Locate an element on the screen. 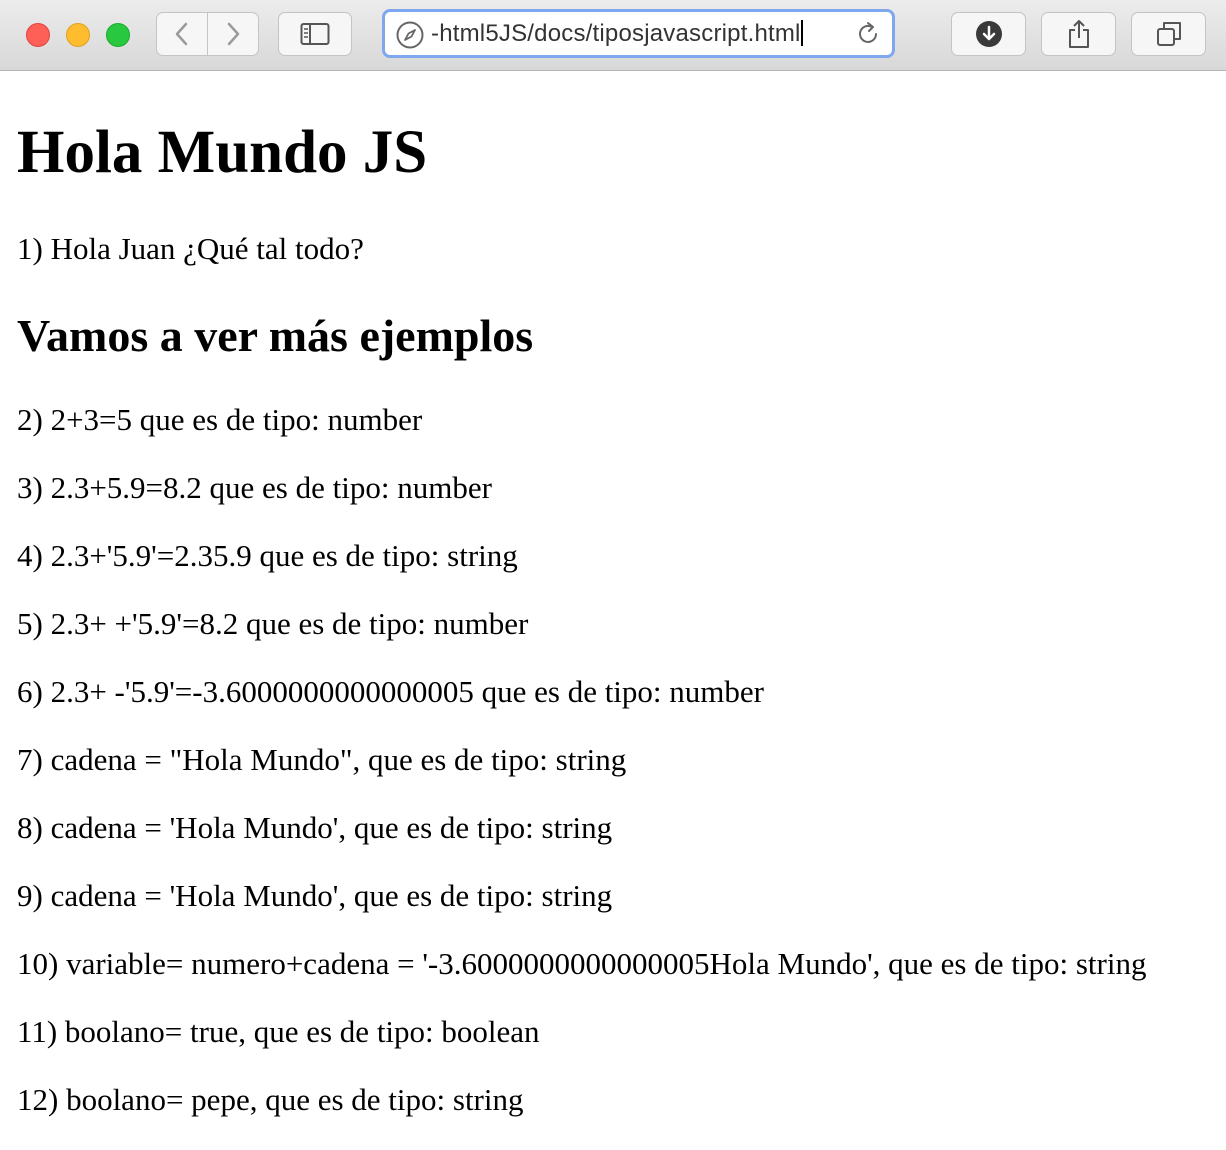  share-icon is located at coordinates (1078, 34).